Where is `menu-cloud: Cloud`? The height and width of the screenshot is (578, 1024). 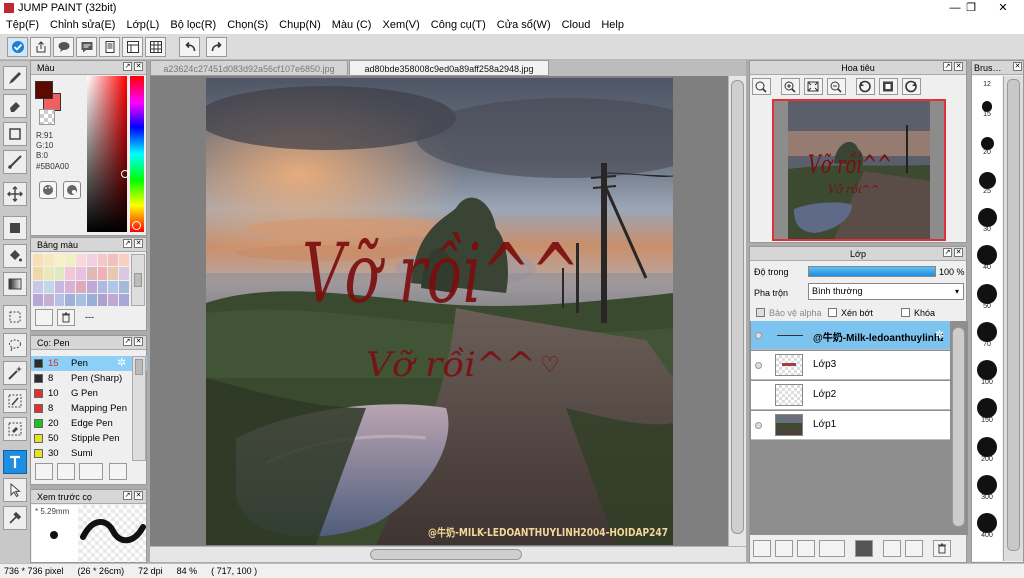
menu-cloud: Cloud is located at coordinates (576, 25).